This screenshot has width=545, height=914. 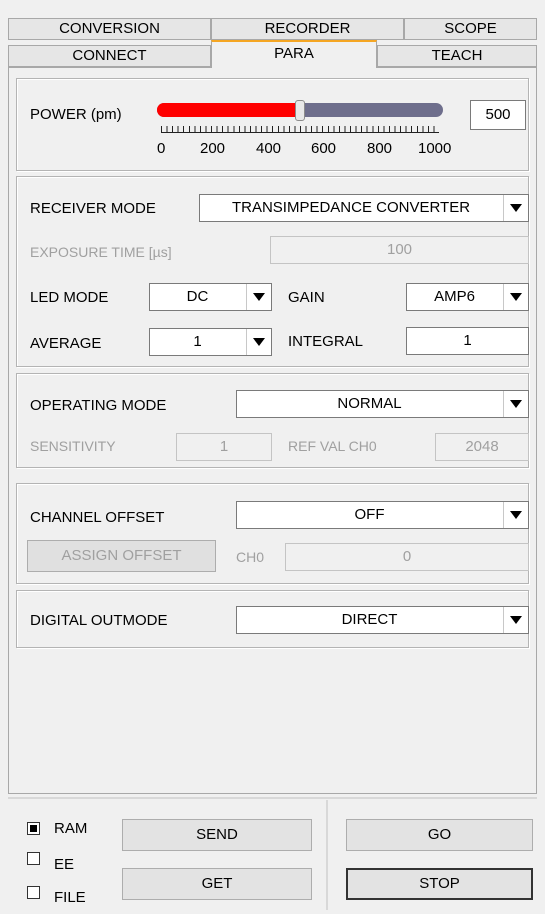 What do you see at coordinates (399, 250) in the screenshot?
I see `exposure-time-field: 100` at bounding box center [399, 250].